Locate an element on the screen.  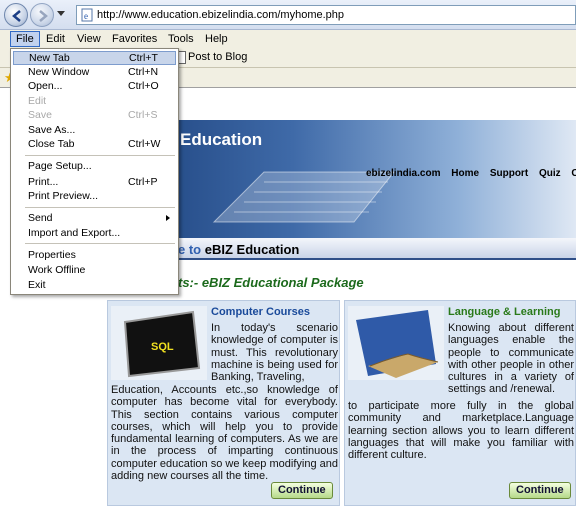
save-shortcut: Ctrl+S is located at coordinates (143, 115).